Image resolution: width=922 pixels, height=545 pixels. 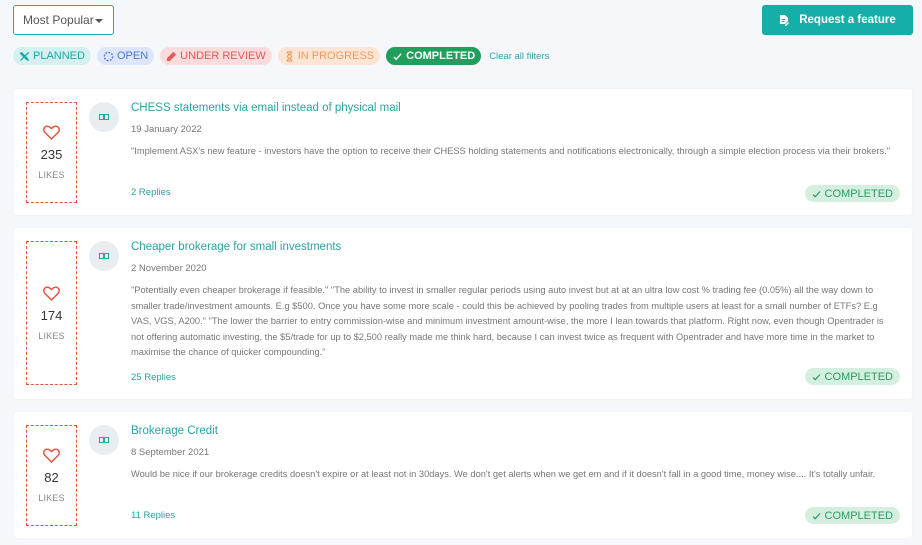 I want to click on request-feature-button: Request a feature, so click(x=837, y=20).